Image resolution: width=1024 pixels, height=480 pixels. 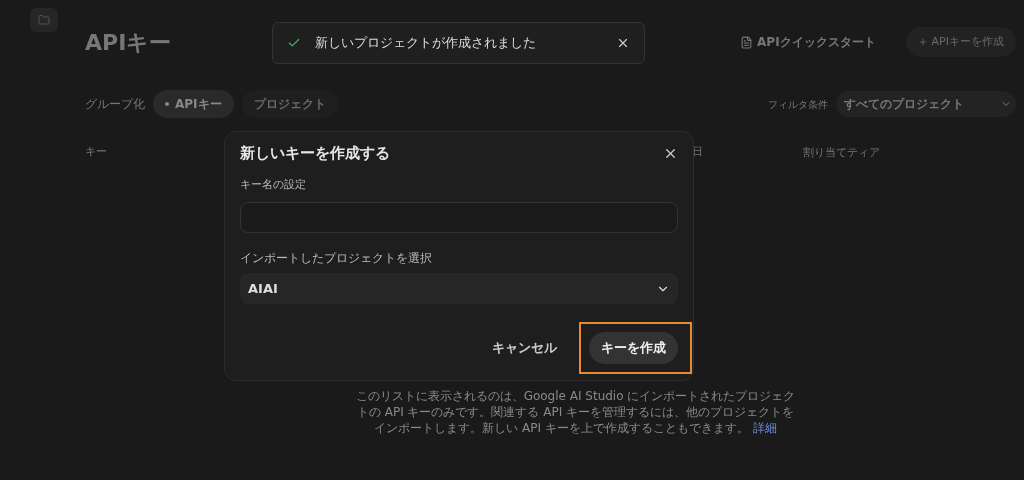 What do you see at coordinates (922, 42) in the screenshot?
I see `plus-icon` at bounding box center [922, 42].